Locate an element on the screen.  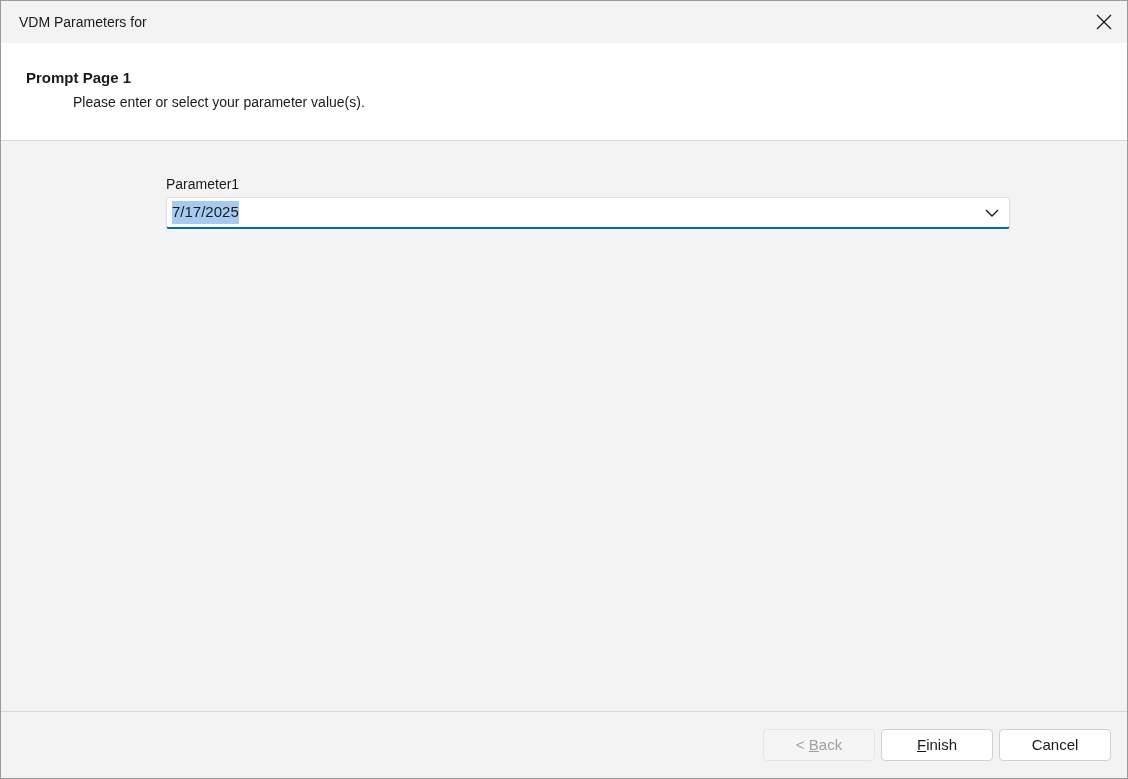
field-value: 7/17/2025 is located at coordinates (205, 212).